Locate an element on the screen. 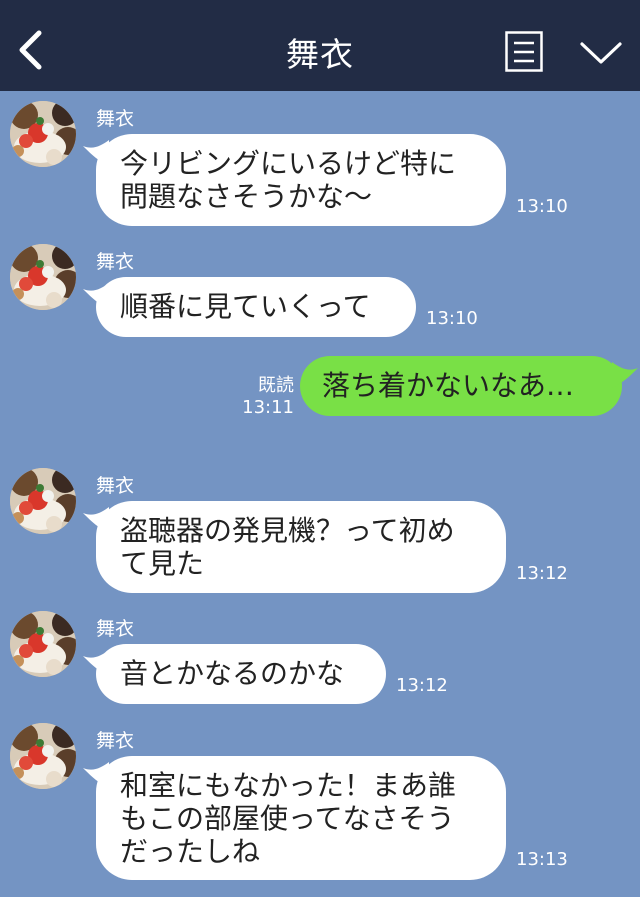  read-receipt: 既読 13:11 is located at coordinates (266, 397).